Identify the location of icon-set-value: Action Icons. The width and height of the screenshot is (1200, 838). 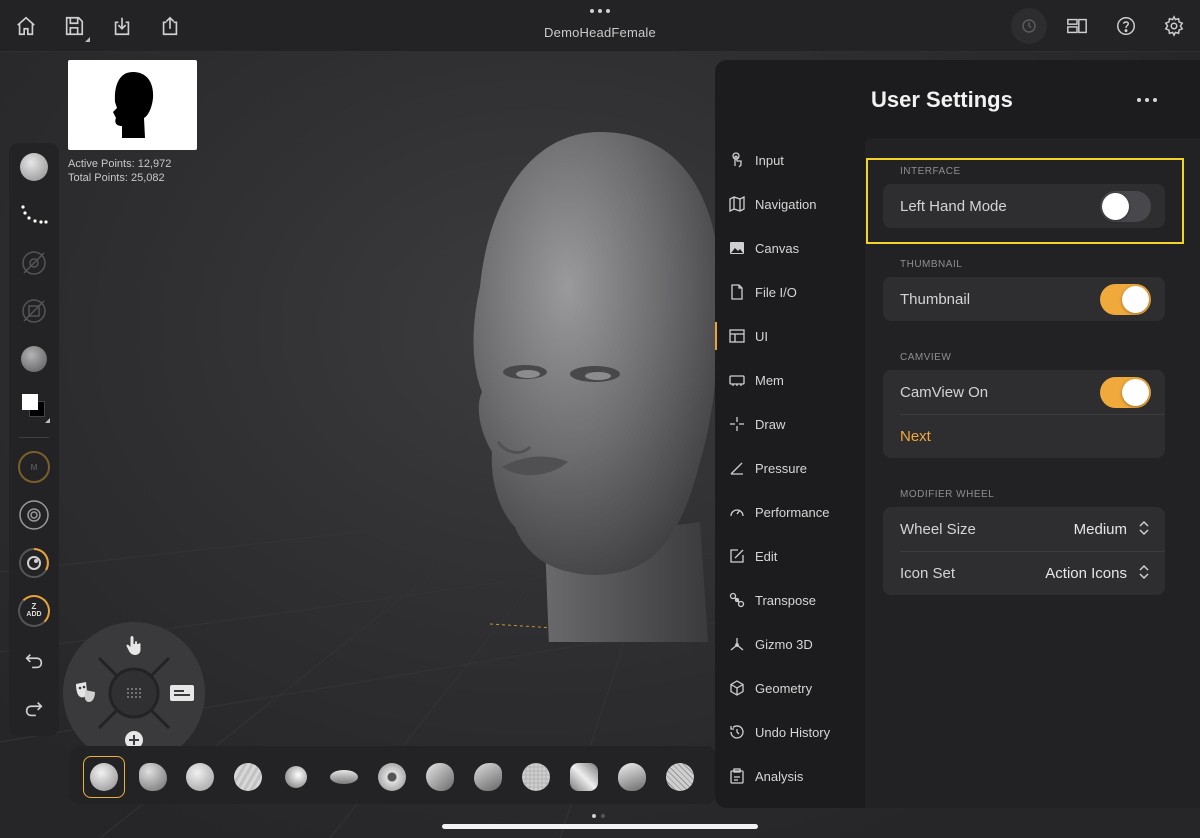
(1086, 573).